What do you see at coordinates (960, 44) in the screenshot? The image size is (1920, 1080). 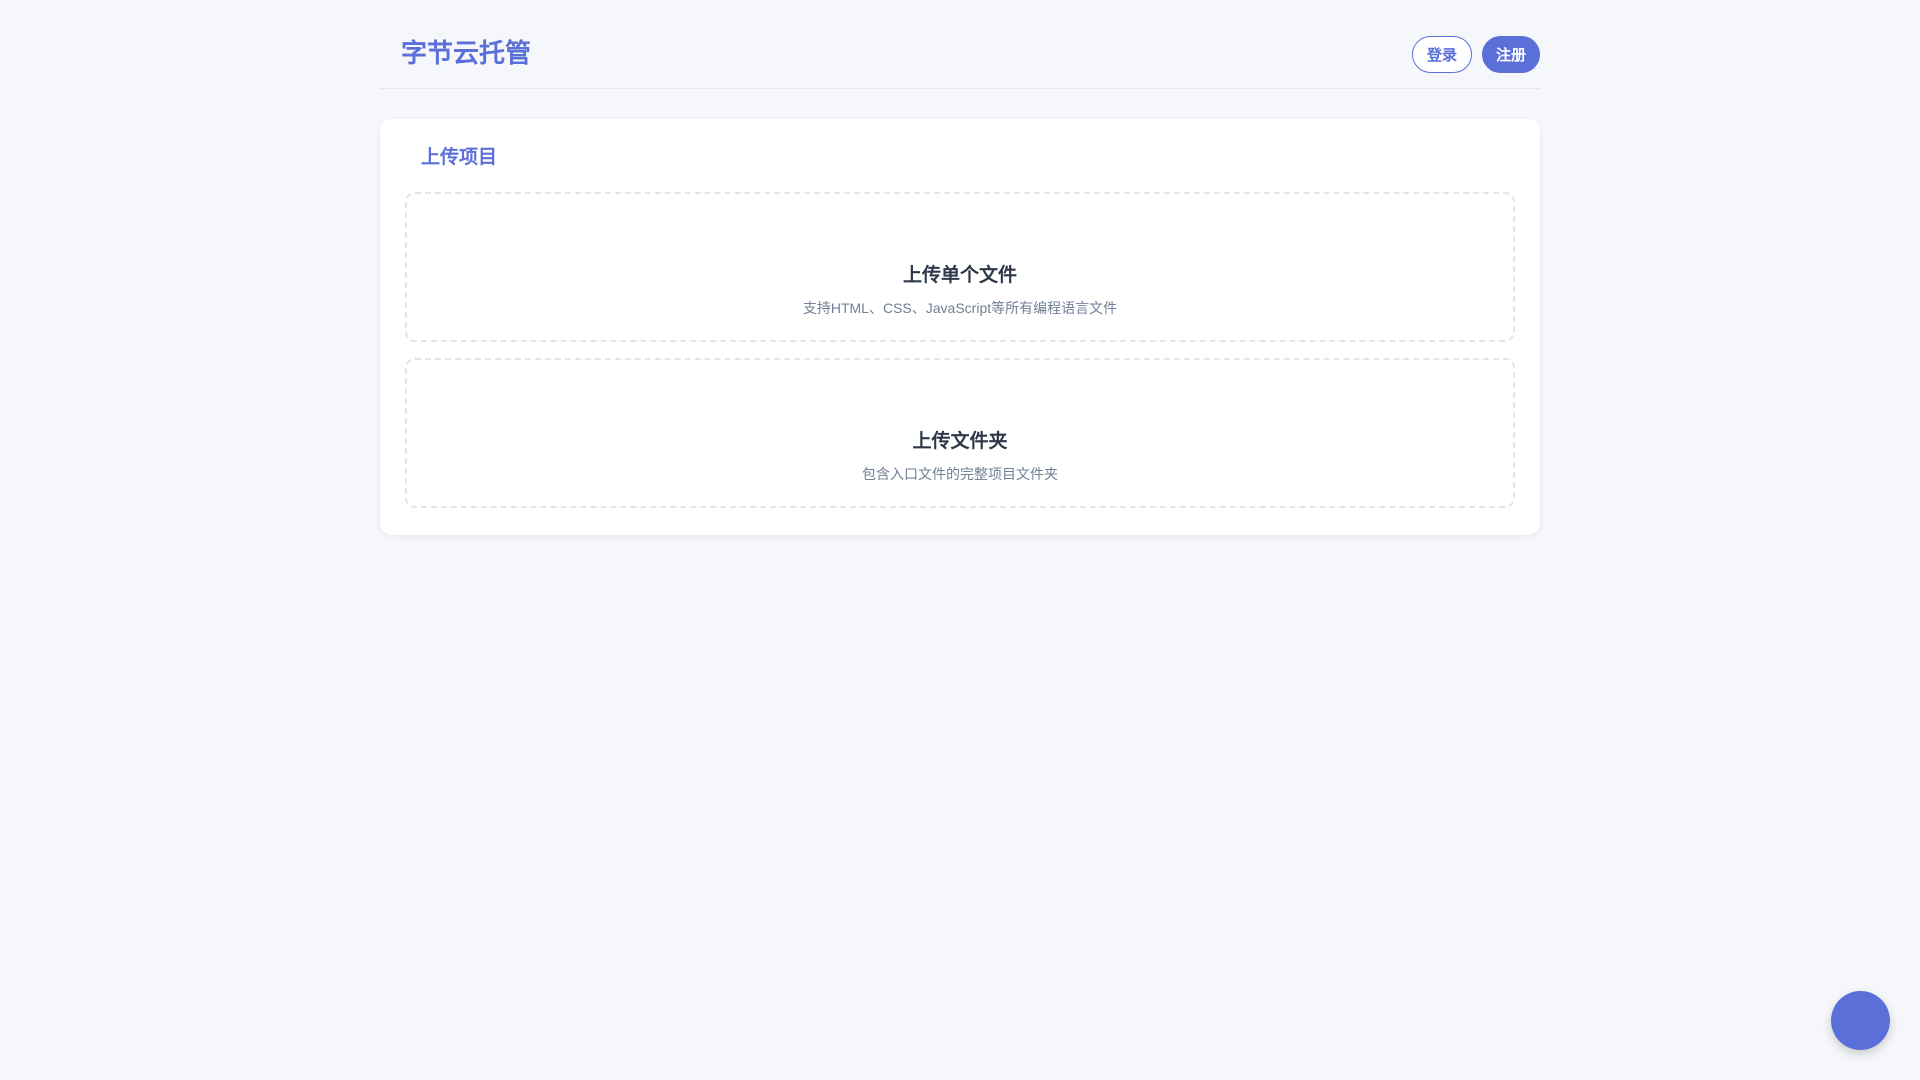 I see `header: 字节云托管 登录 注册` at bounding box center [960, 44].